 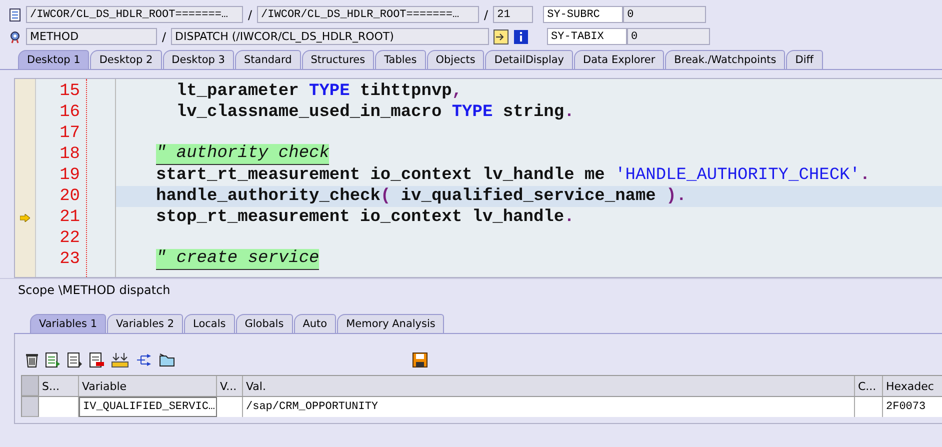 I want to click on navigate-icon, so click(x=501, y=36).